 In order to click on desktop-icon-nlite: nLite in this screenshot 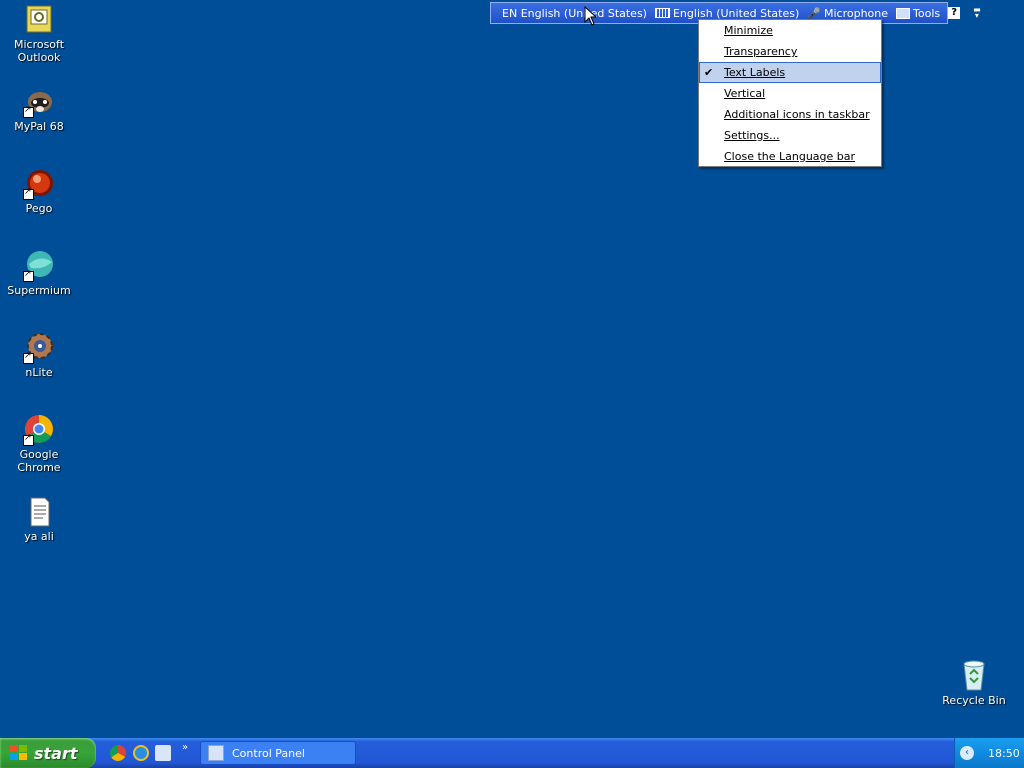, I will do `click(39, 355)`.